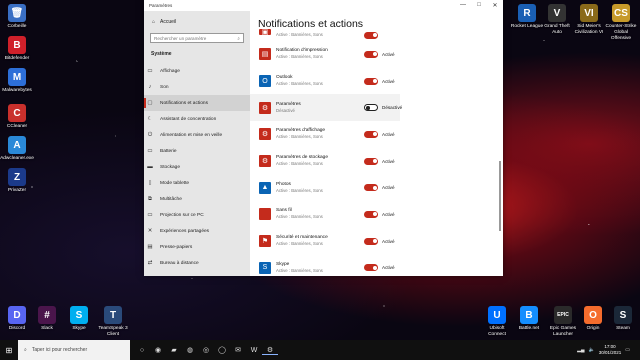  Describe the element at coordinates (174, 350) in the screenshot. I see `file-explorer-icon: ▰` at that location.